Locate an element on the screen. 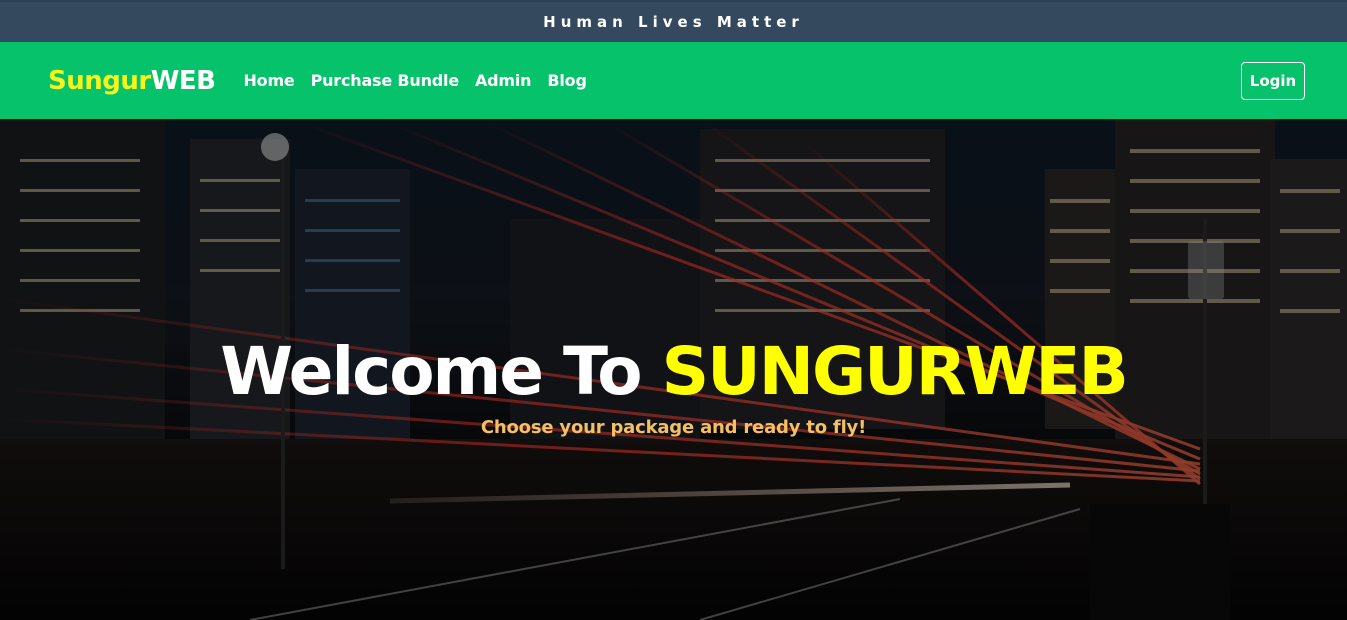 The width and height of the screenshot is (1347, 620). login-button: Login is located at coordinates (1273, 80).